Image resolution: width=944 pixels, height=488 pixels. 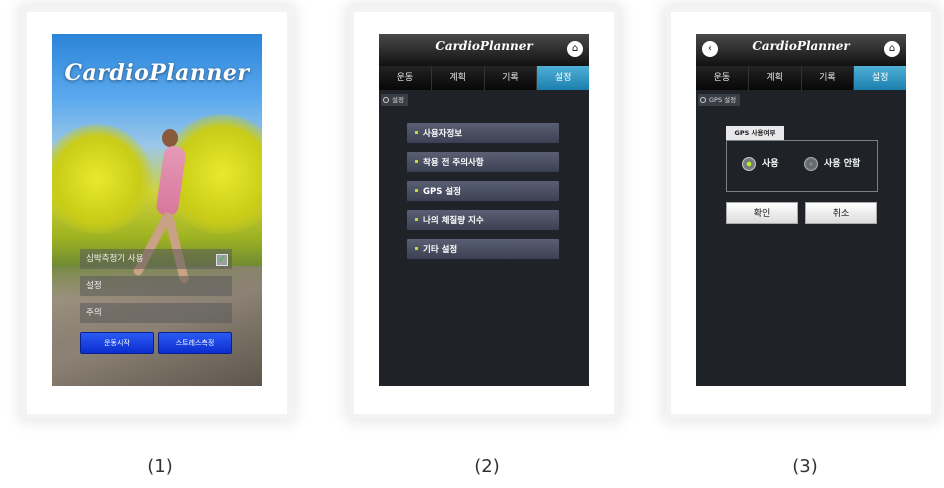 What do you see at coordinates (398, 100) in the screenshot?
I see `breadcrumb-label: 설정` at bounding box center [398, 100].